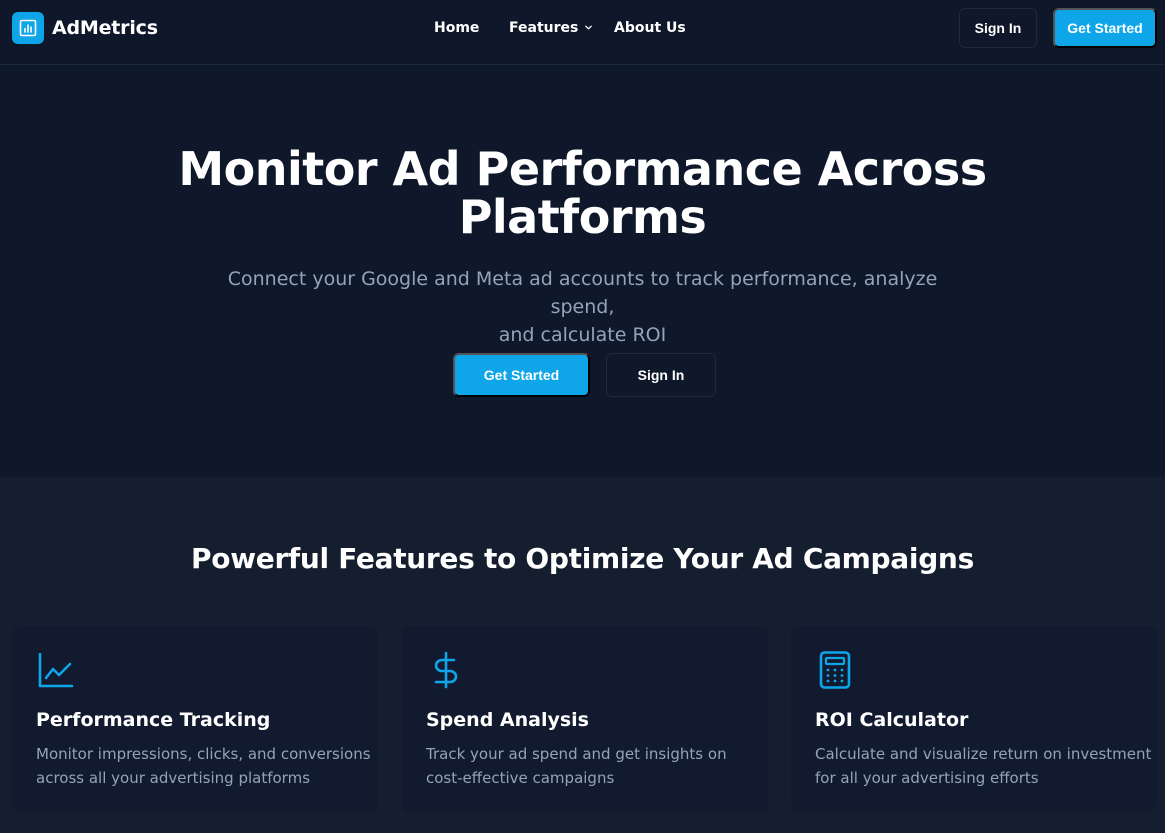 This screenshot has width=1165, height=833. Describe the element at coordinates (576, 754) in the screenshot. I see `feature-card-description-line-1: Track your ad spend and get insights on` at that location.